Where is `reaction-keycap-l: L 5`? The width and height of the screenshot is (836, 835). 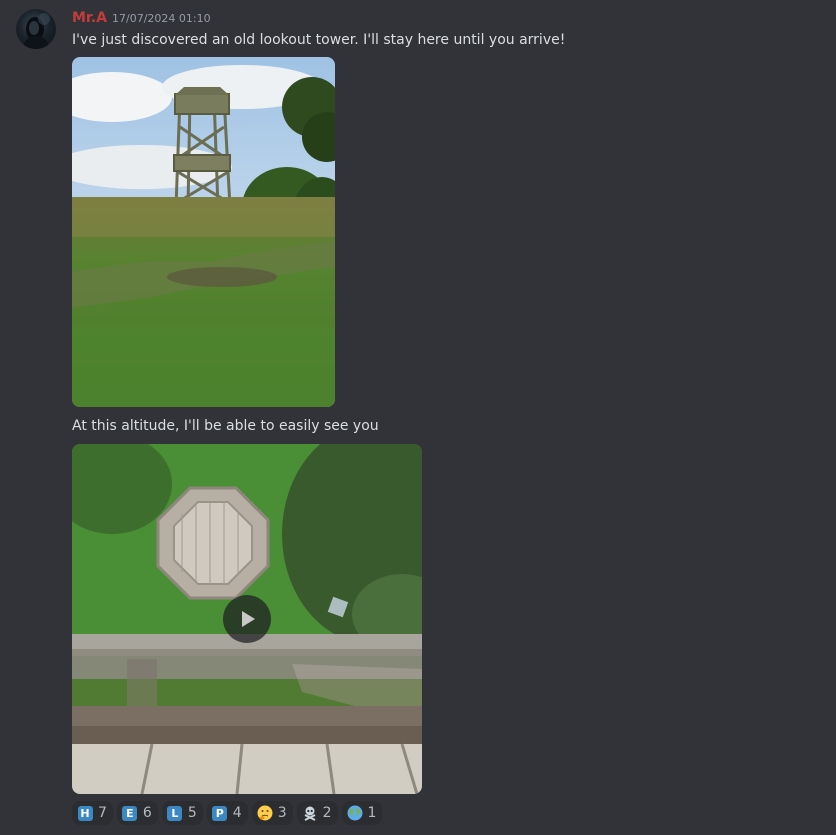 reaction-keycap-l: L 5 is located at coordinates (182, 813).